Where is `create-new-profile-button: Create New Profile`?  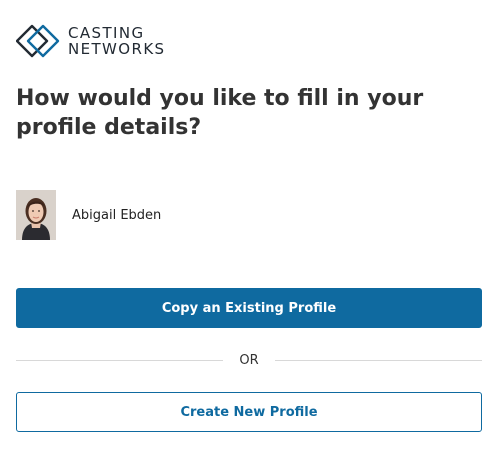 create-new-profile-button: Create New Profile is located at coordinates (249, 412).